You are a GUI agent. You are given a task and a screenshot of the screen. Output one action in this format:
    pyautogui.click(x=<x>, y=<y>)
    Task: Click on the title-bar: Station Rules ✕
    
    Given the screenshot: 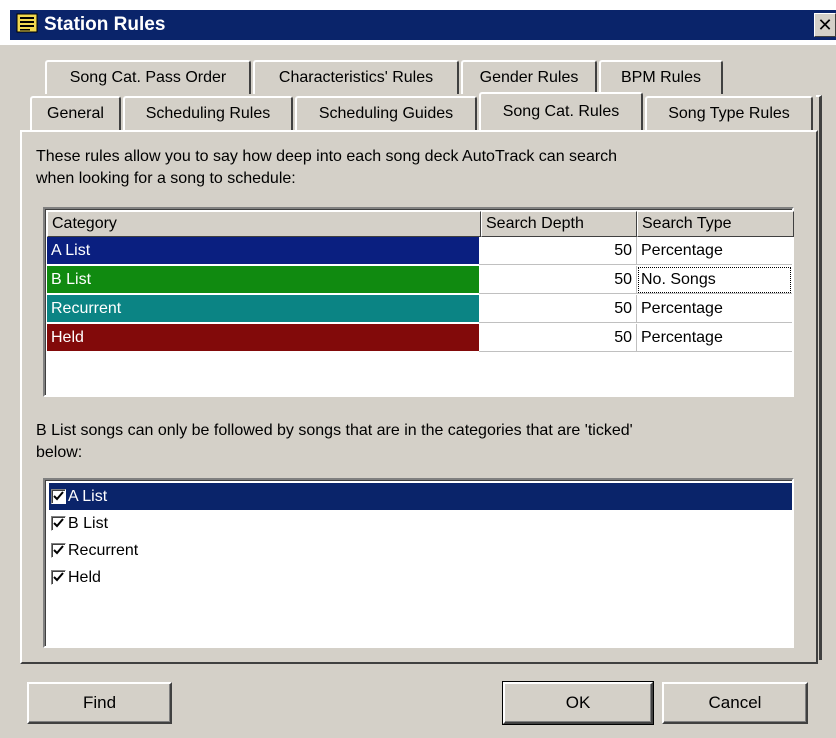 What is the action you would take?
    pyautogui.click(x=423, y=25)
    